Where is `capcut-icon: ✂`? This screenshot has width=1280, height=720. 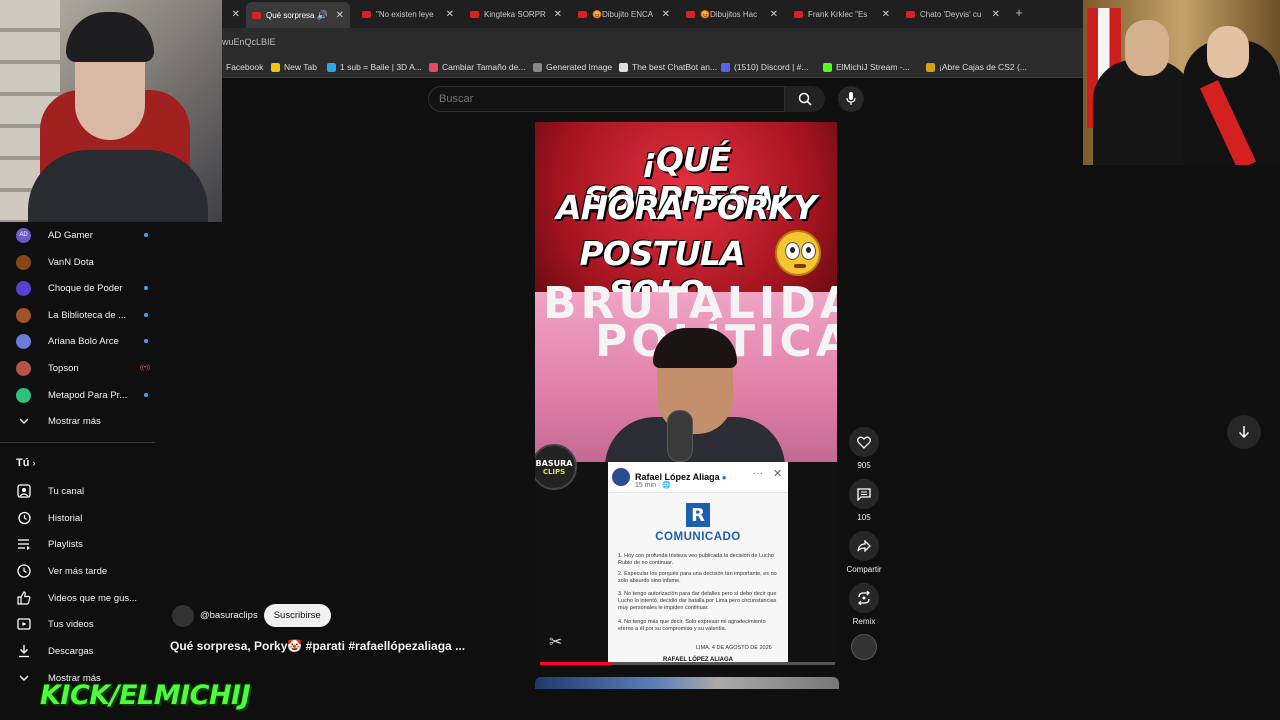 capcut-icon: ✂ is located at coordinates (556, 642).